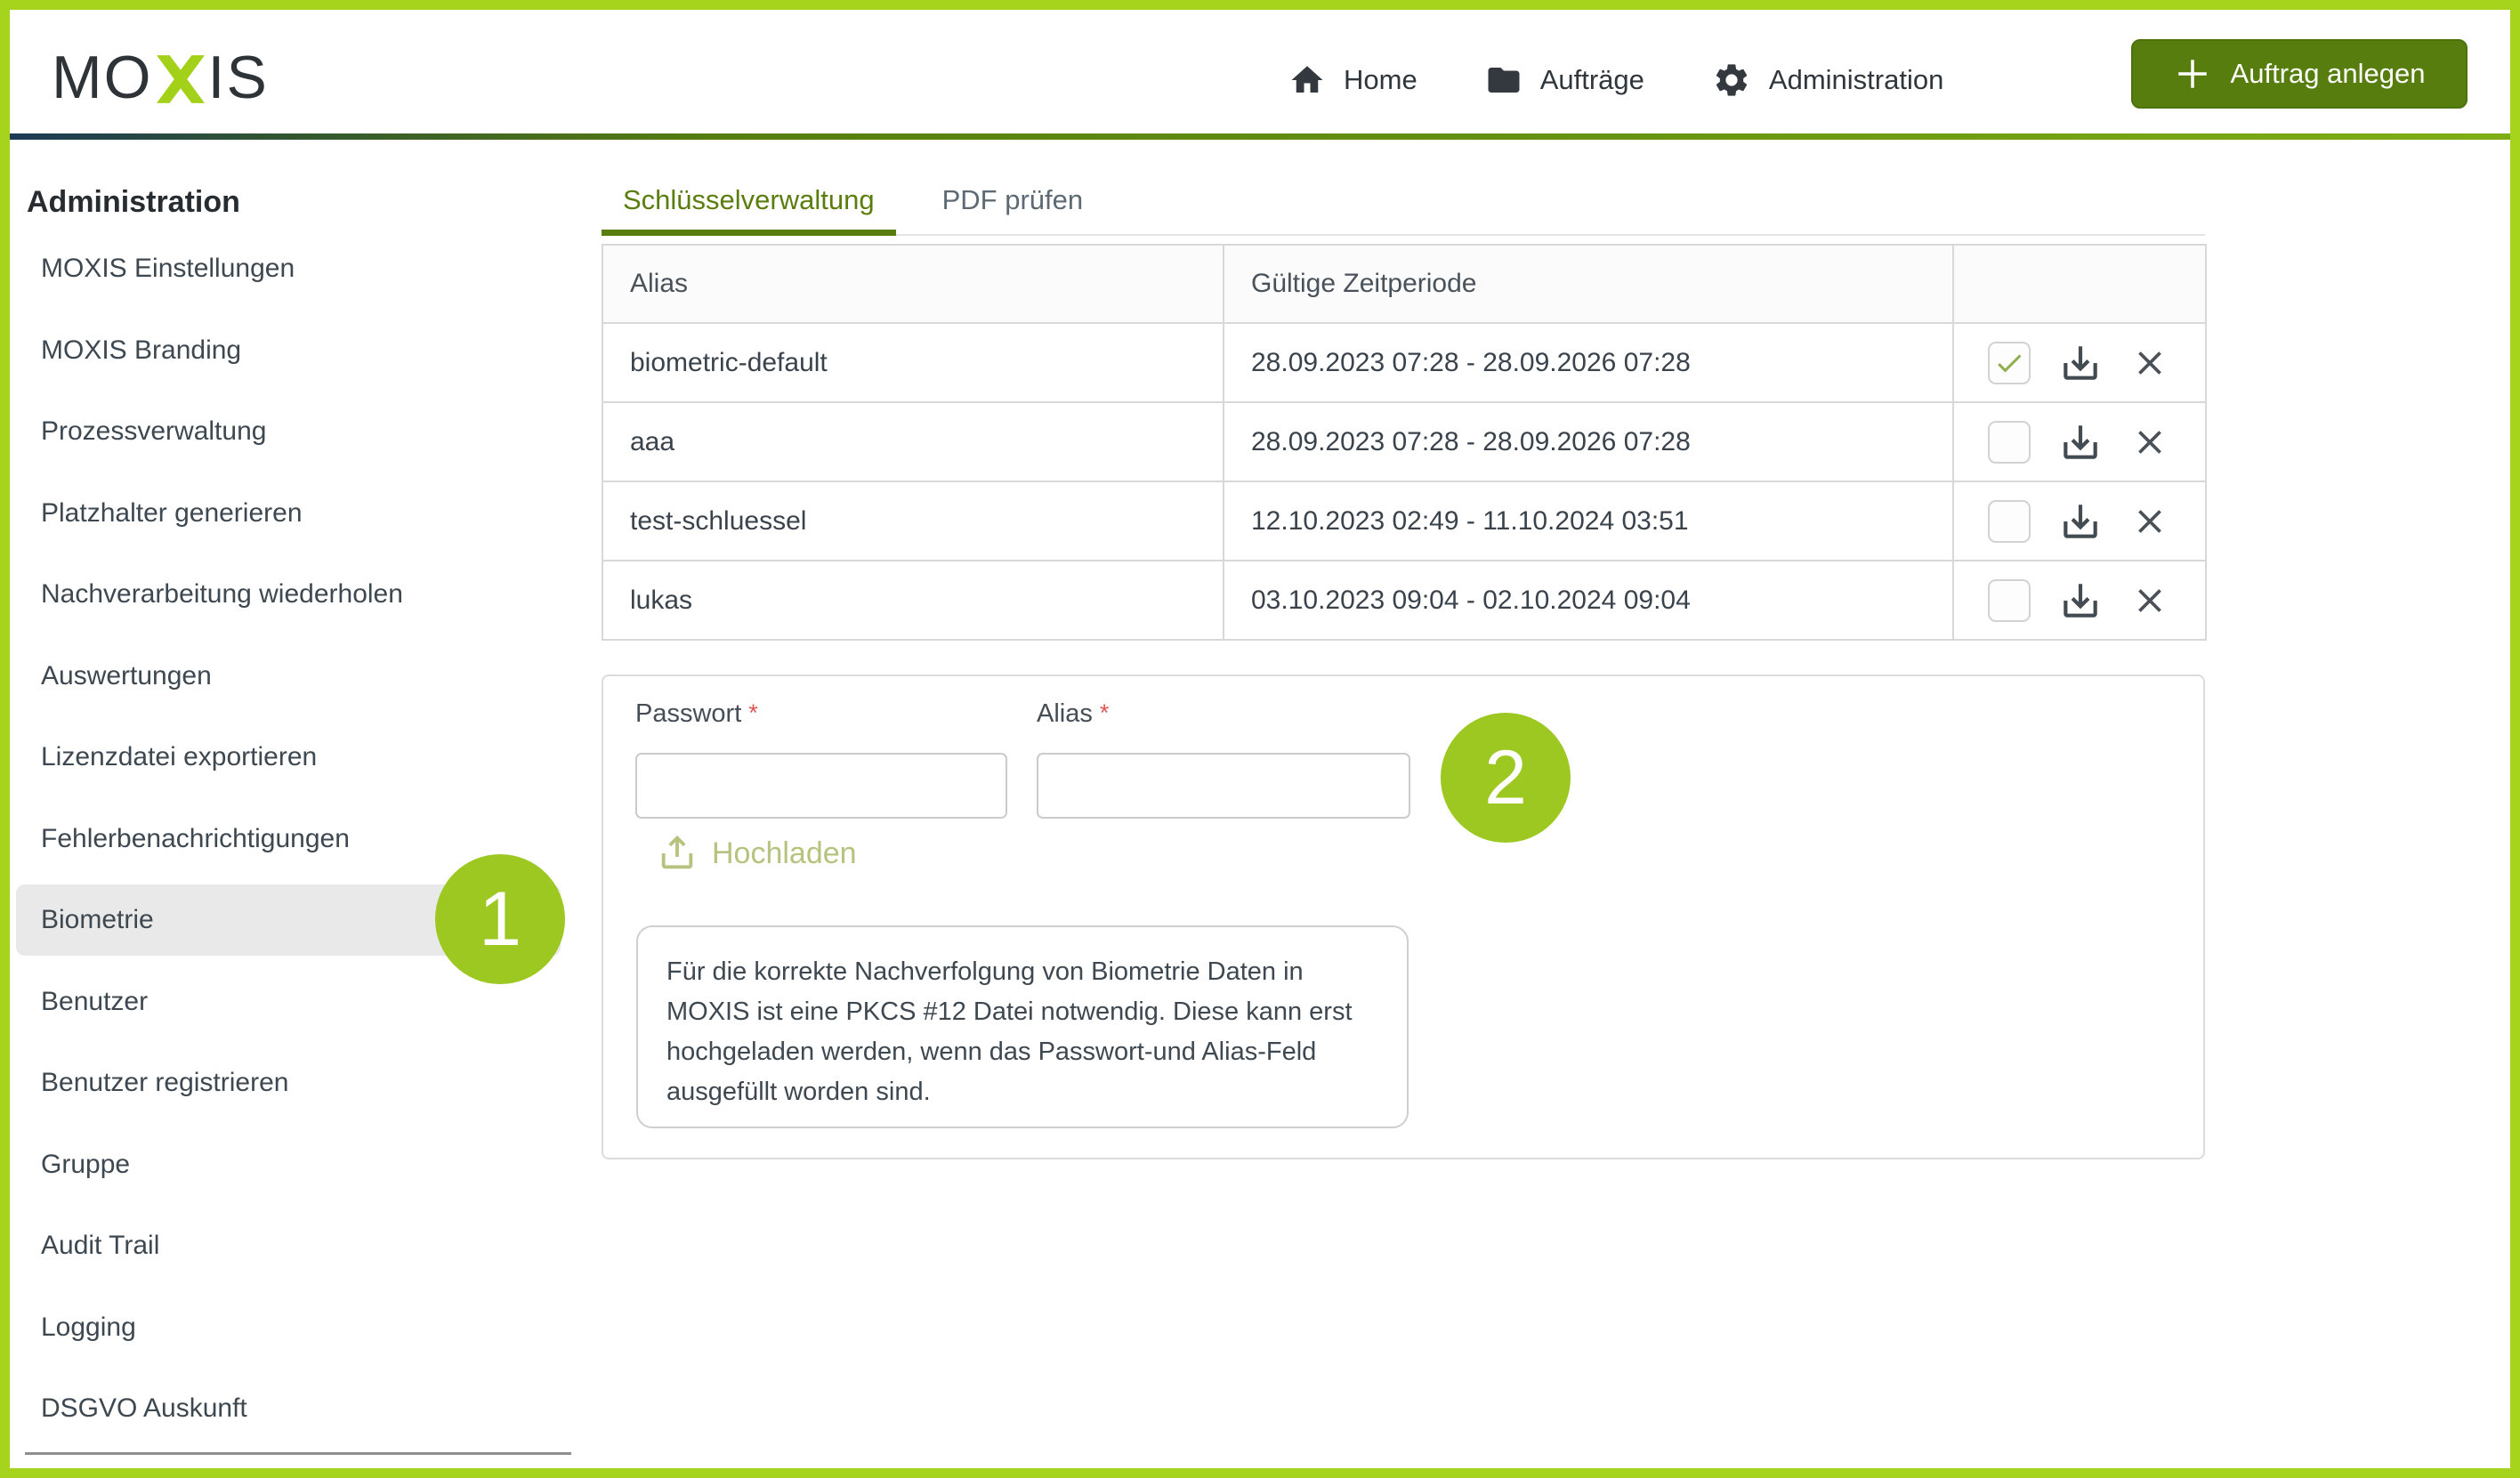 This screenshot has width=2520, height=1478. I want to click on nav-home: Home, so click(1353, 80).